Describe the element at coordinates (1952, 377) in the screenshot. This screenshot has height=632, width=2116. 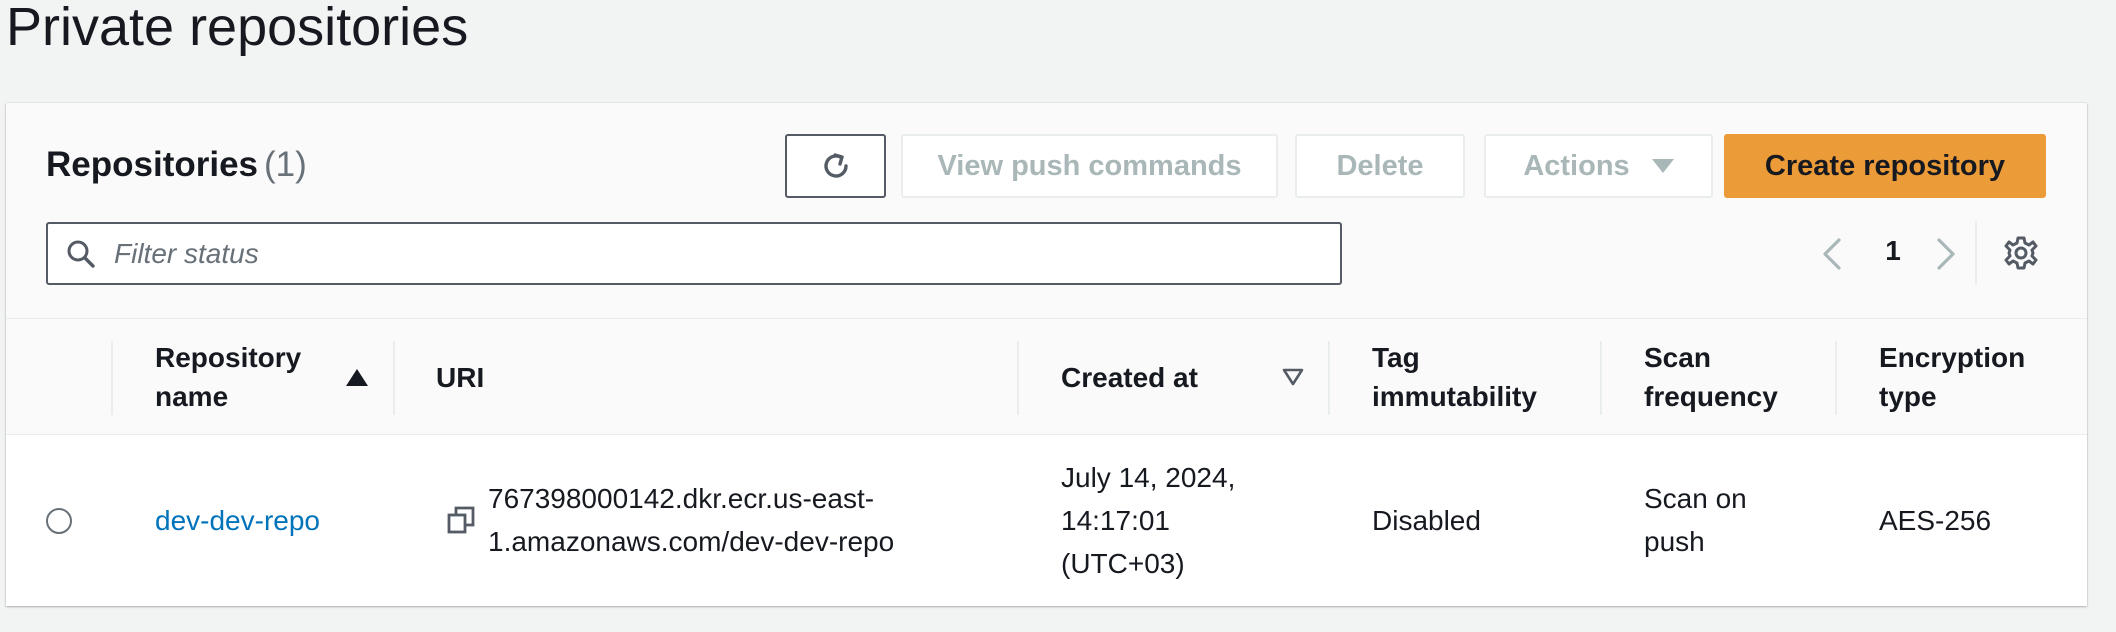
I see `column-label: Encryption type` at that location.